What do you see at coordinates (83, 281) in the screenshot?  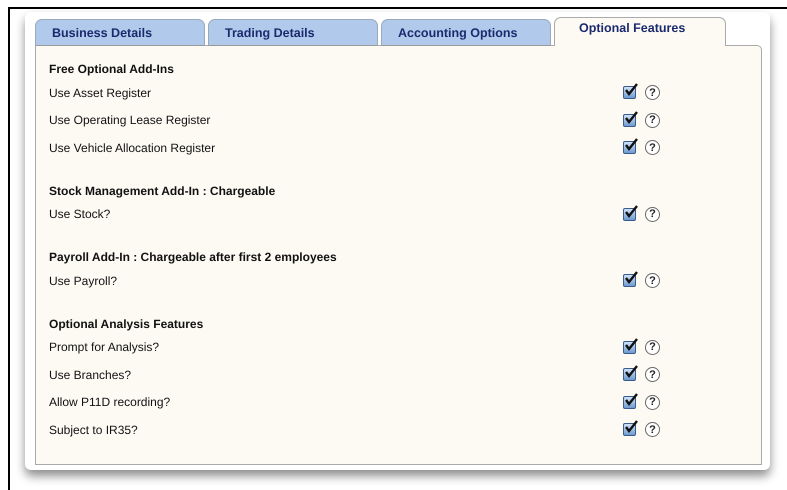 I see `option-label: Use Payroll?` at bounding box center [83, 281].